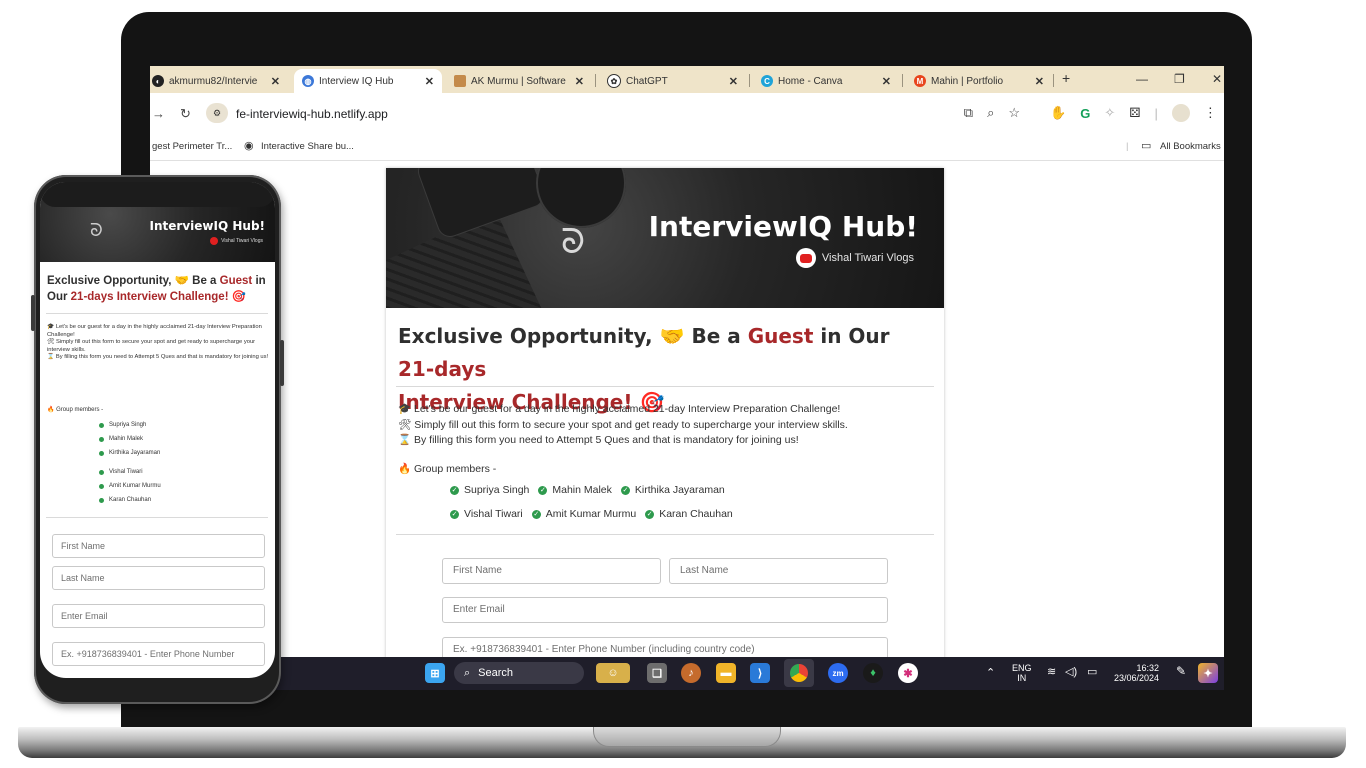  Describe the element at coordinates (467, 672) in the screenshot. I see `search-icon: ⌕` at that location.